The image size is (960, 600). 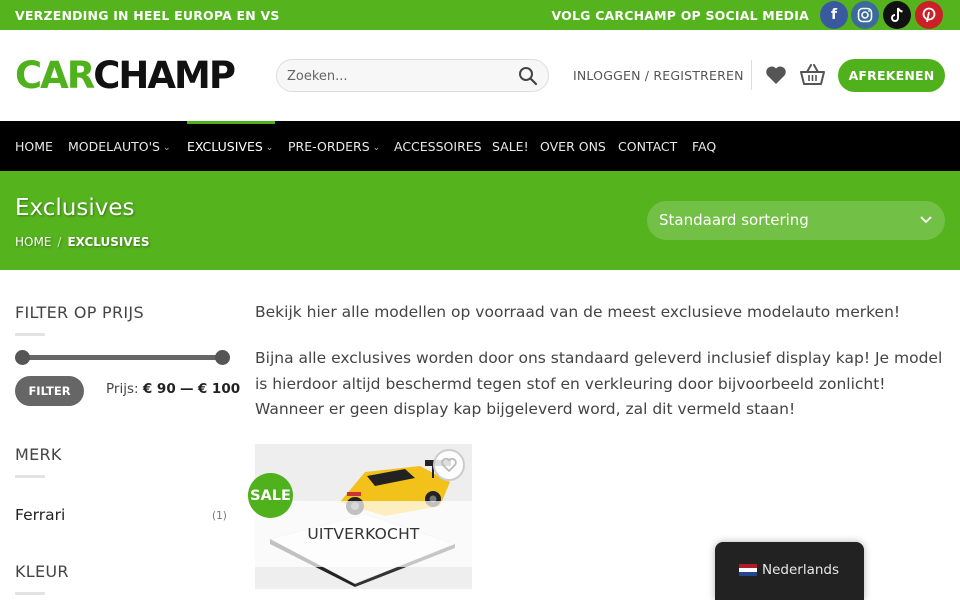 I want to click on nav-item-pre-orders: PRE-ORDERS ⌄, so click(x=334, y=146).